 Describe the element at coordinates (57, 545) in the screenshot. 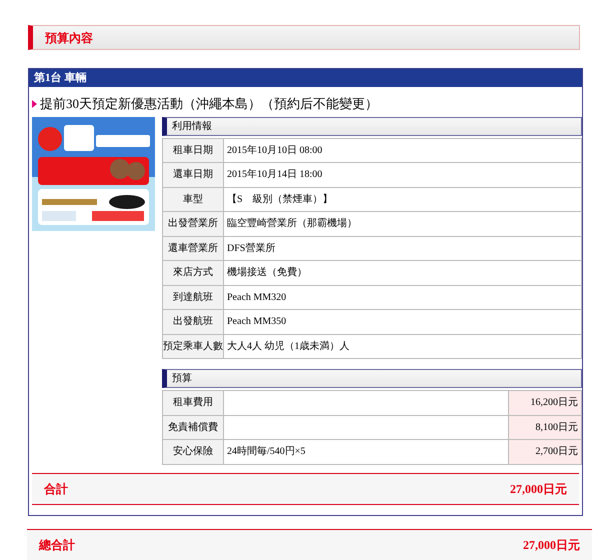

I see `grand-total-label: 總合計` at that location.